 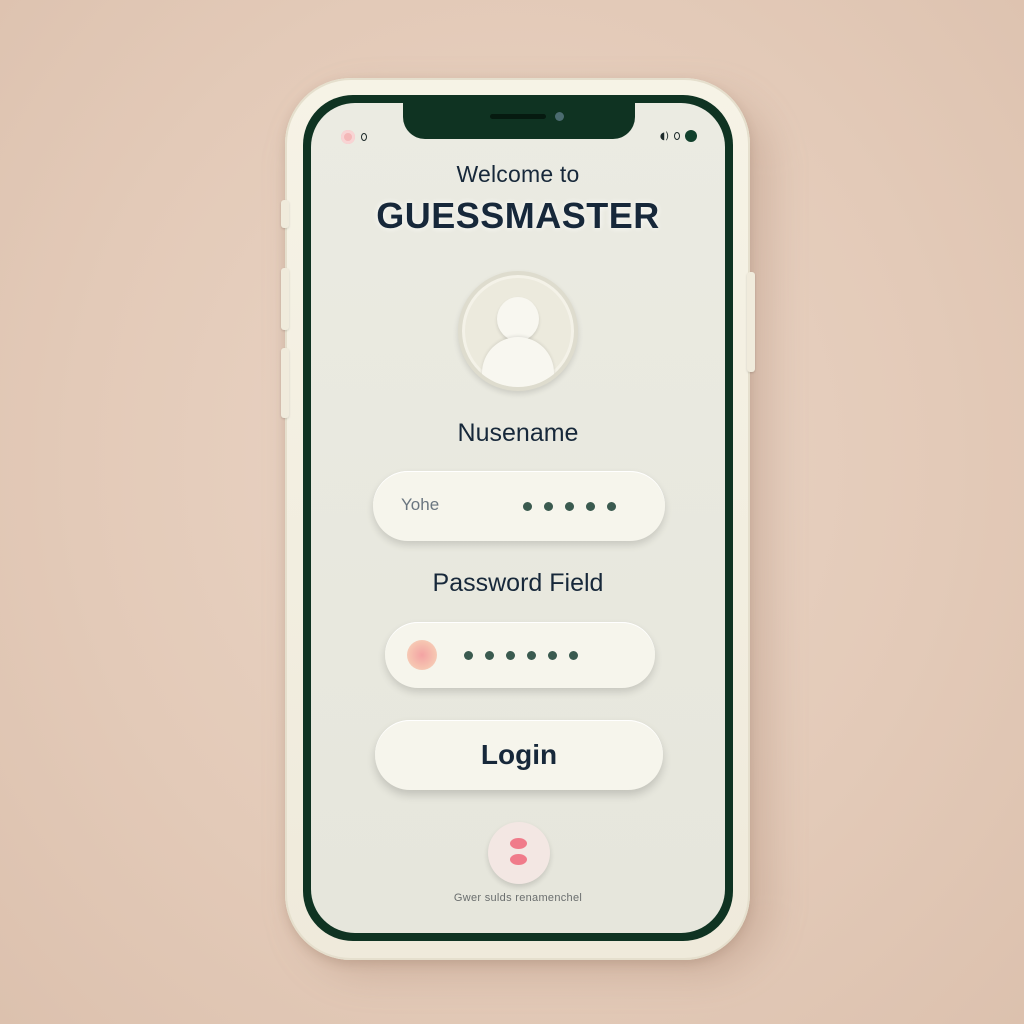 I want to click on footer-text: Gwer sulds renamenchel, so click(x=518, y=898).